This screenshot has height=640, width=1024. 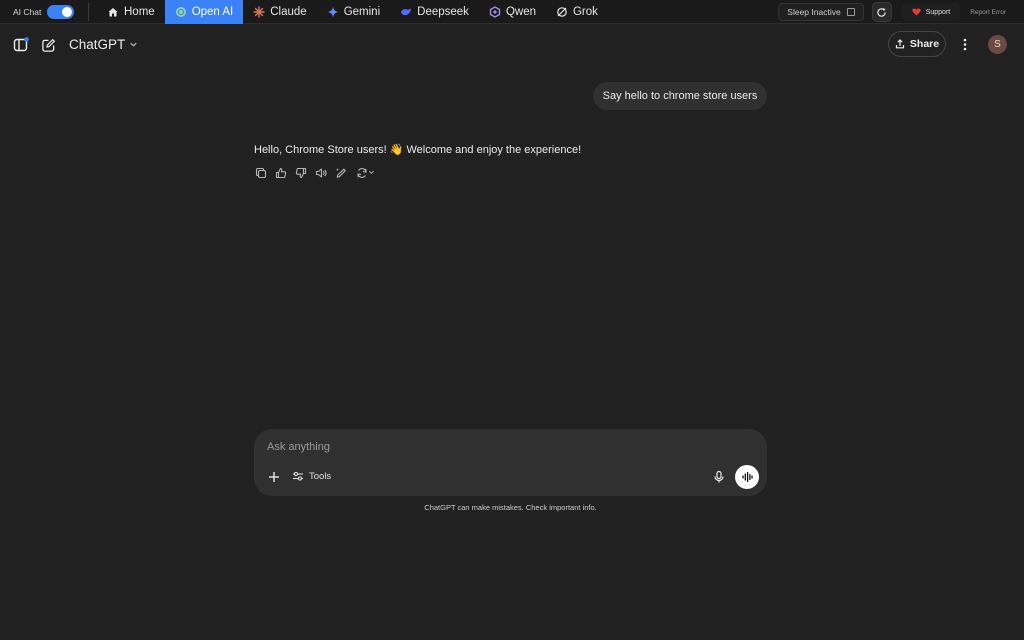 I want to click on edit-icon, so click(x=48, y=45).